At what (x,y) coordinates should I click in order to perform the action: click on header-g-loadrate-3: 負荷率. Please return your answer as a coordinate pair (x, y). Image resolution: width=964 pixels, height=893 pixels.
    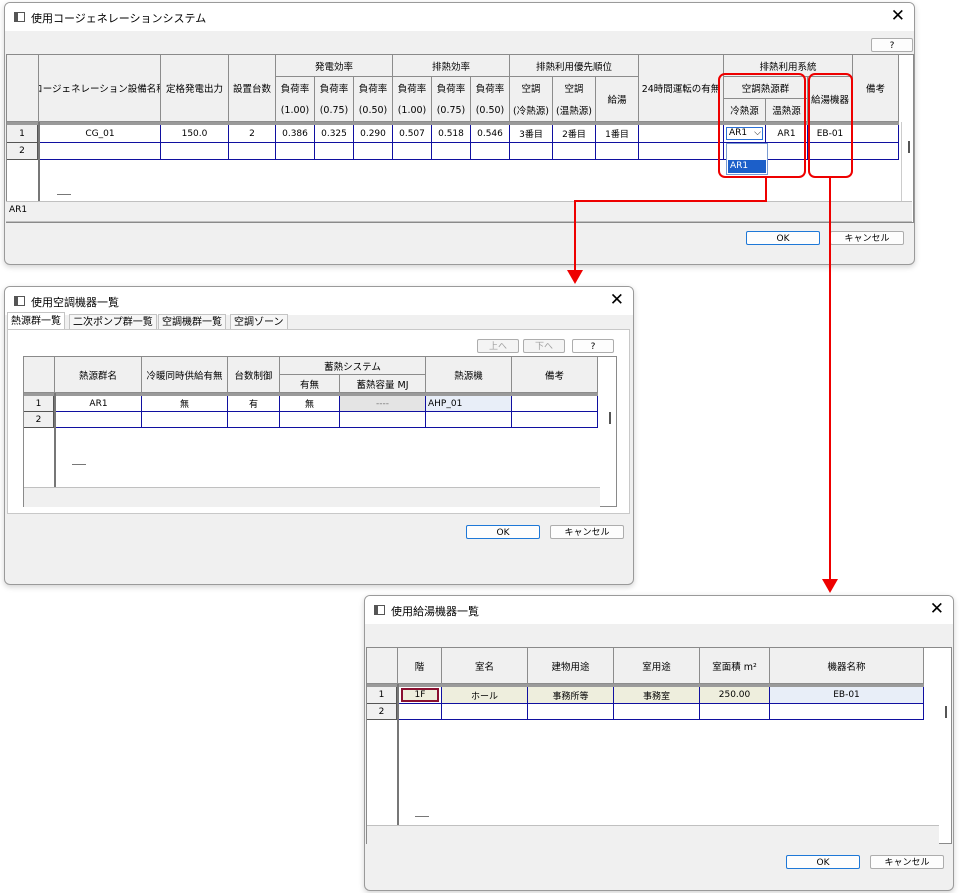
    Looking at the image, I should click on (373, 88).